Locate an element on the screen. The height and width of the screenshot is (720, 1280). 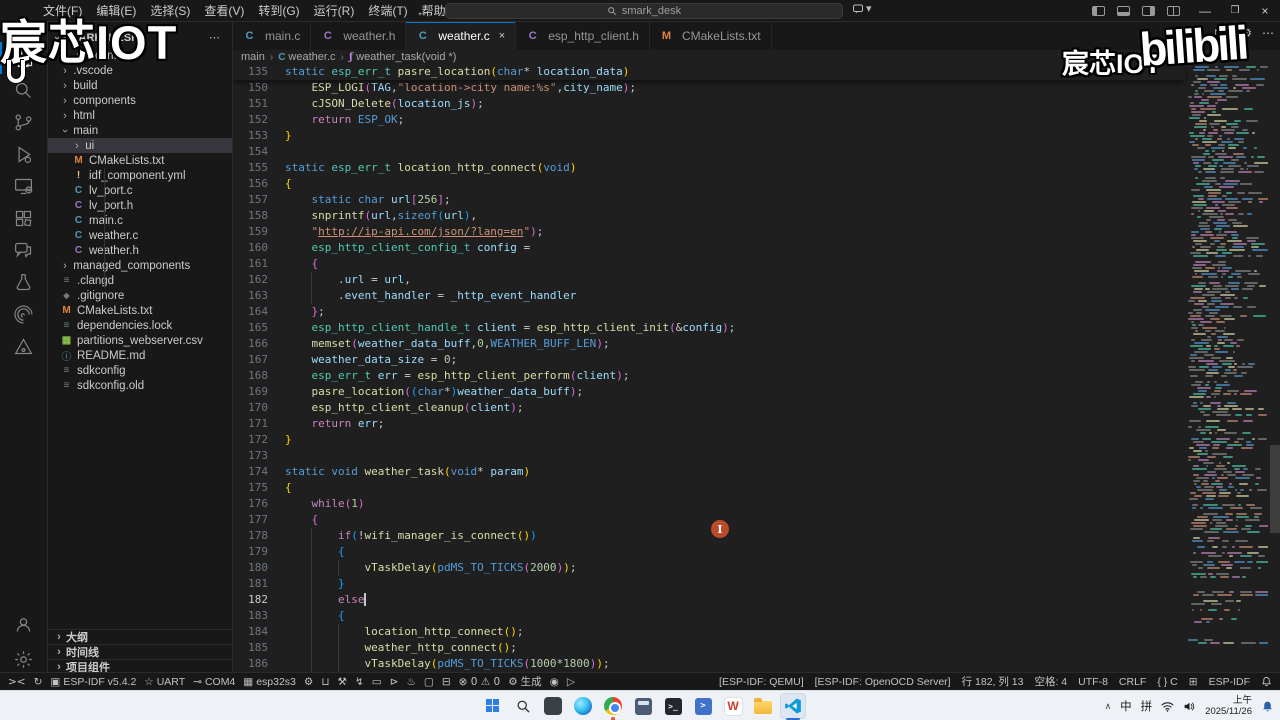
tree-item-idf_component.yml: ! idf_component.yml is located at coordinates (140, 175).